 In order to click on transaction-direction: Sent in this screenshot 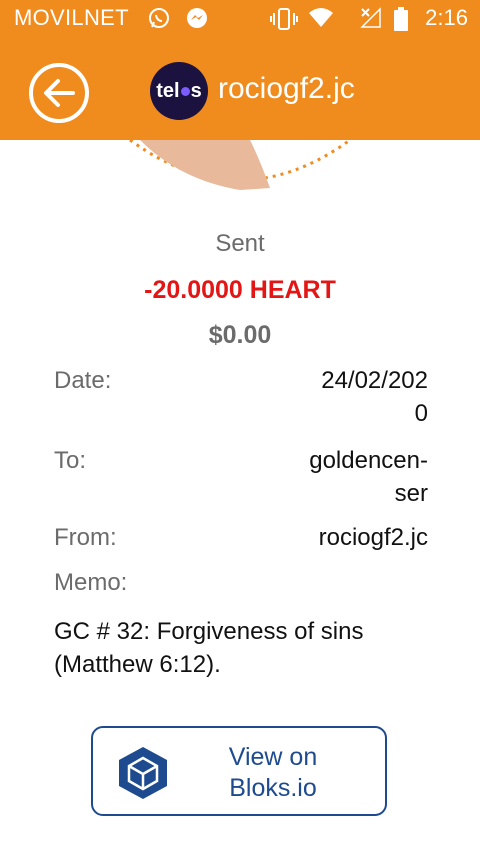, I will do `click(240, 243)`.